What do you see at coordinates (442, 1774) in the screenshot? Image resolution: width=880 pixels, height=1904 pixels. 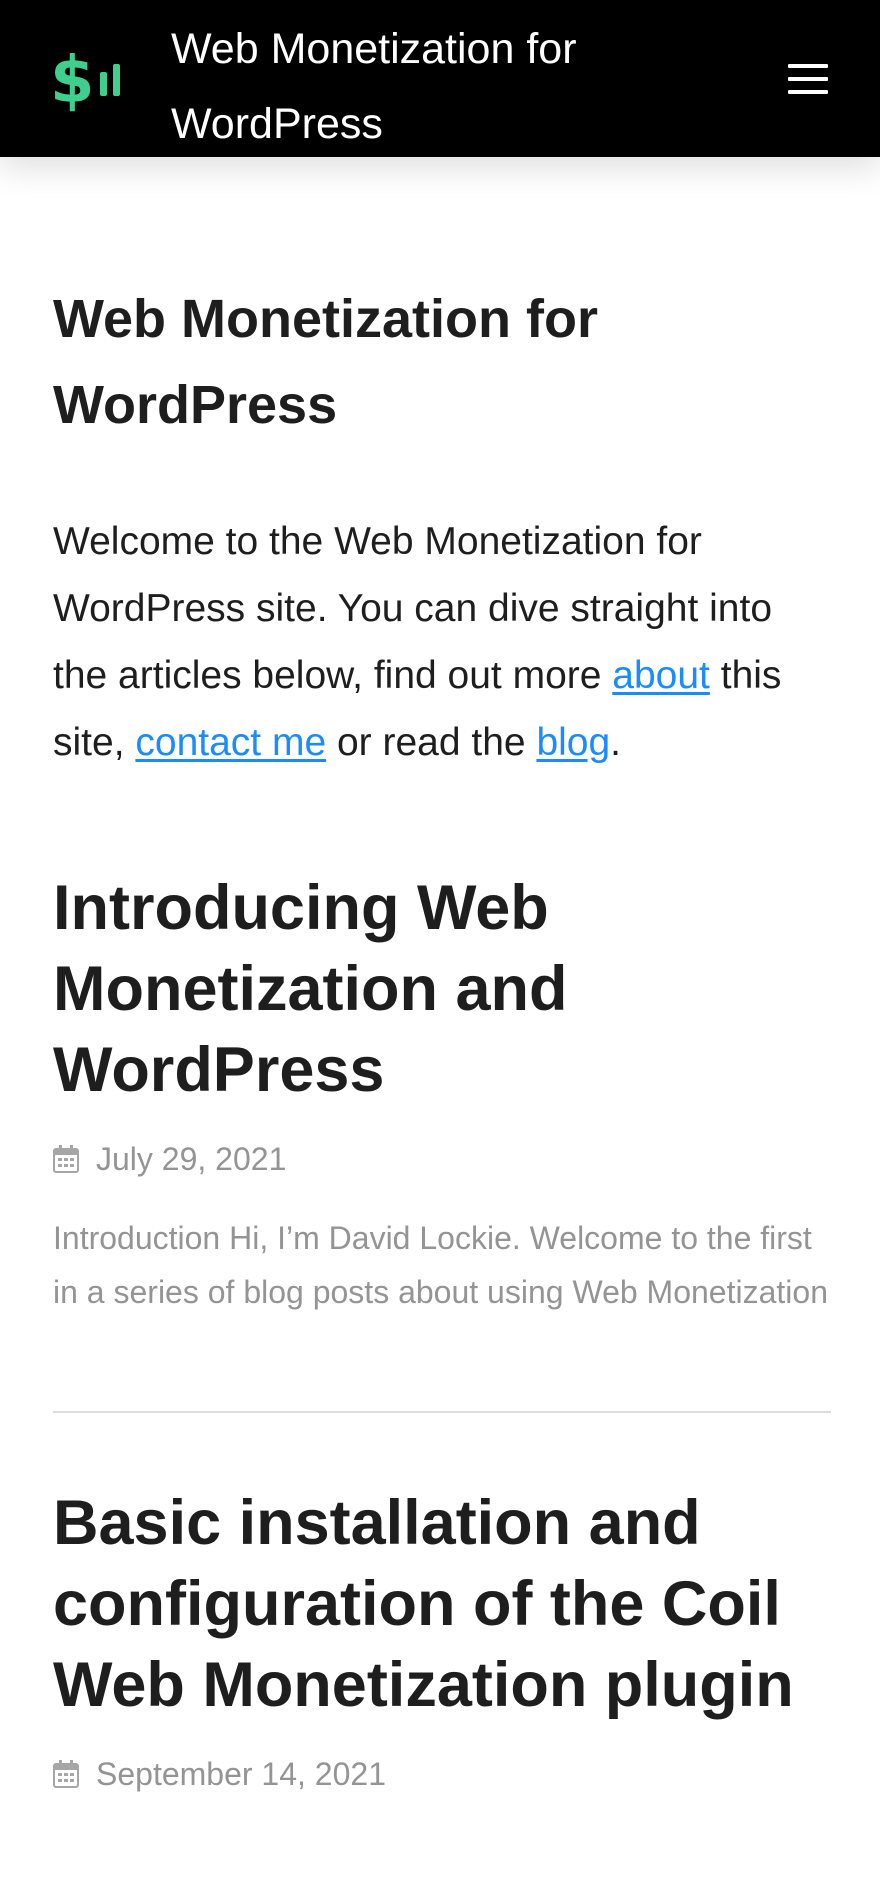 I see `post-meta: September 14, 2021` at bounding box center [442, 1774].